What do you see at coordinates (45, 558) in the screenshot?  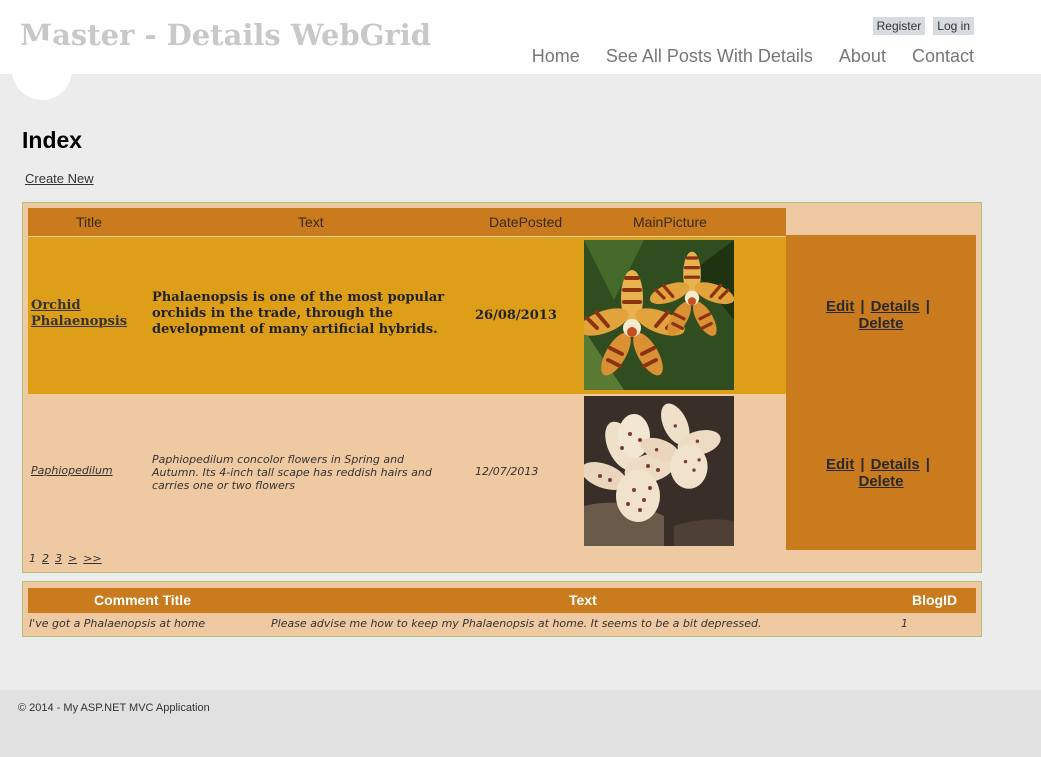 I see `pager-page-2: 2` at bounding box center [45, 558].